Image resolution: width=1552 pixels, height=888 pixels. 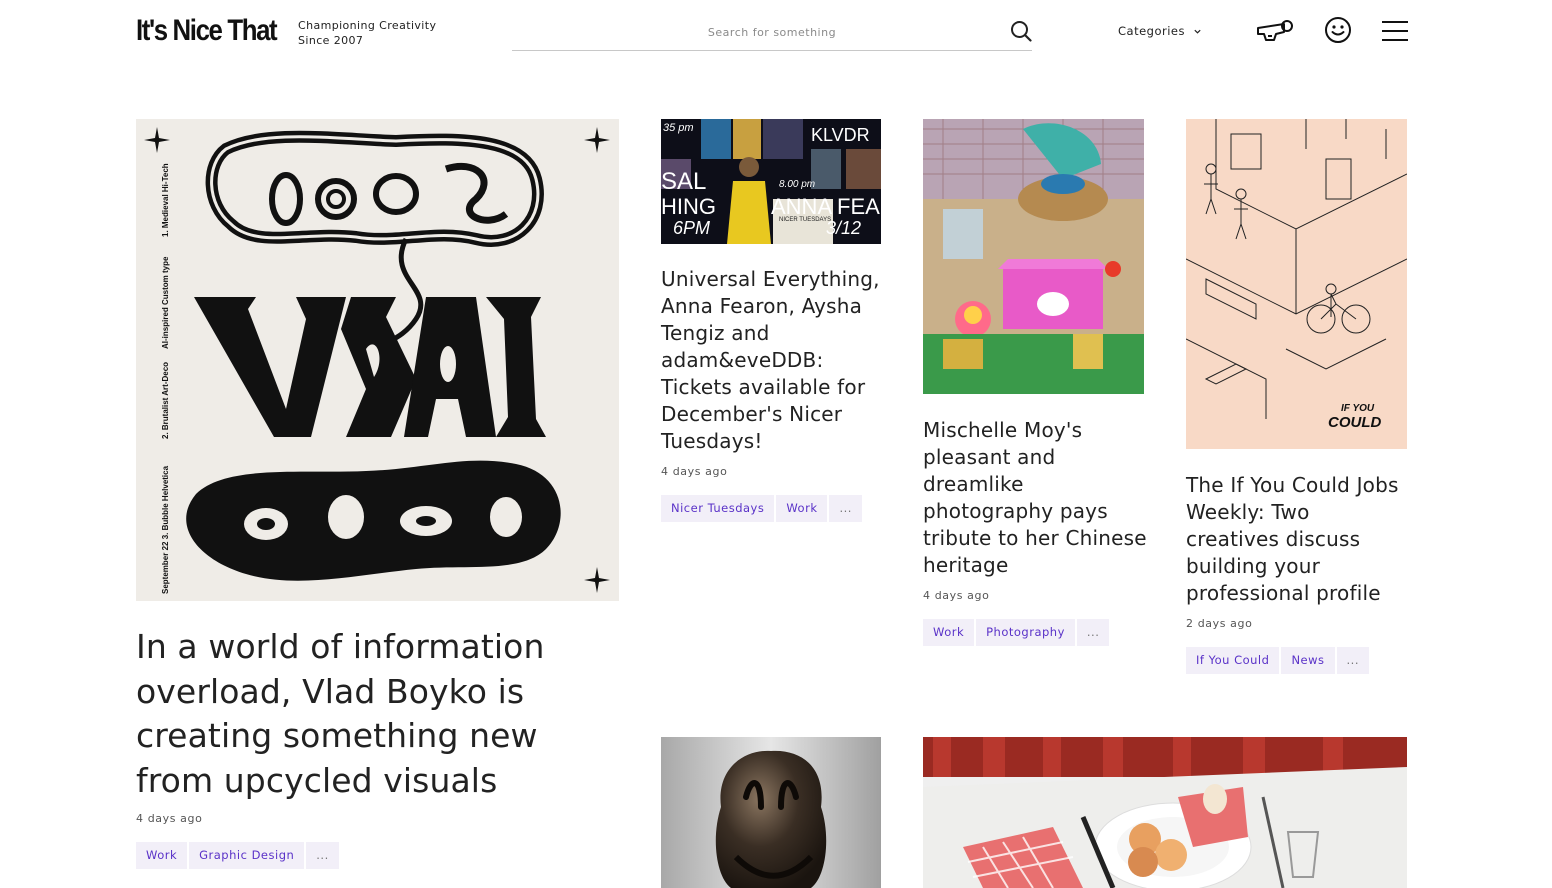 I want to click on tag-nicer-tuesdays: Nicer Tuesdays, so click(x=718, y=508).